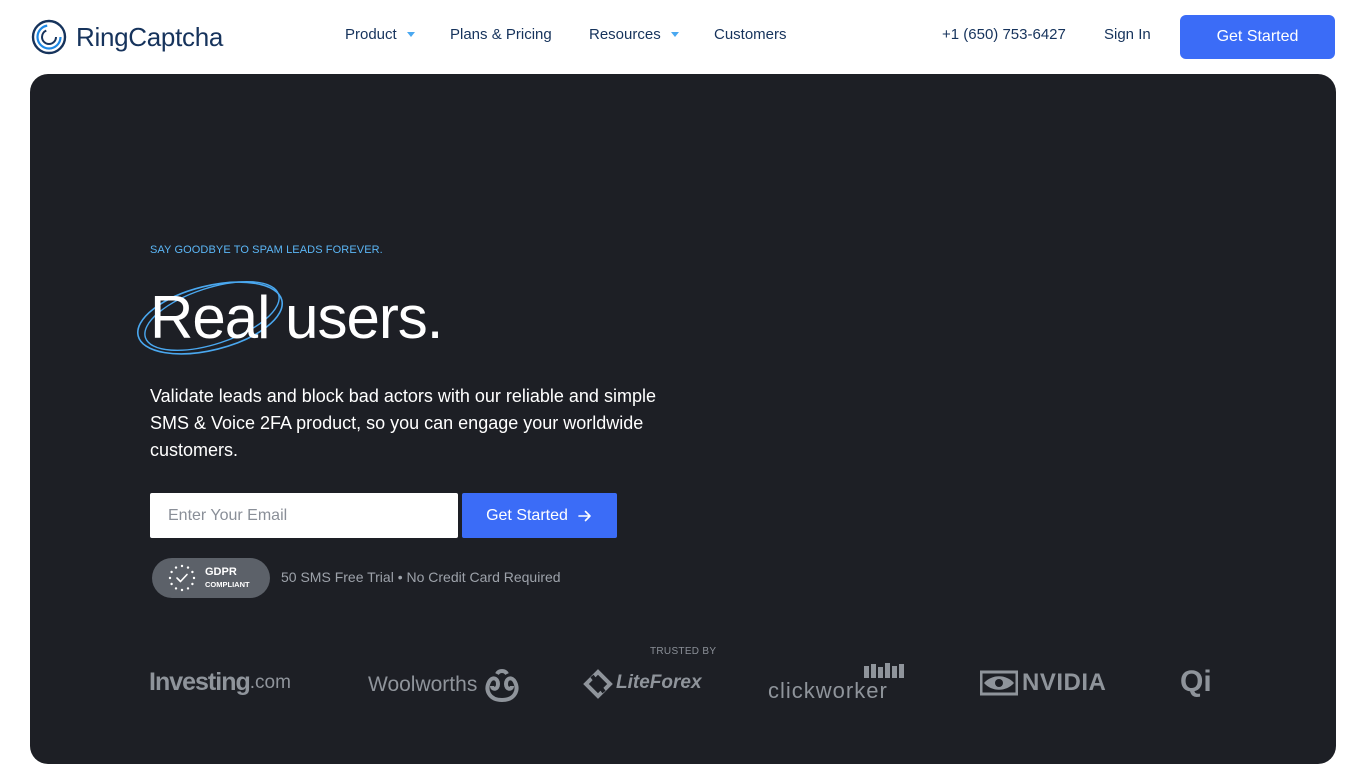  I want to click on arrow-right-icon, so click(584, 515).